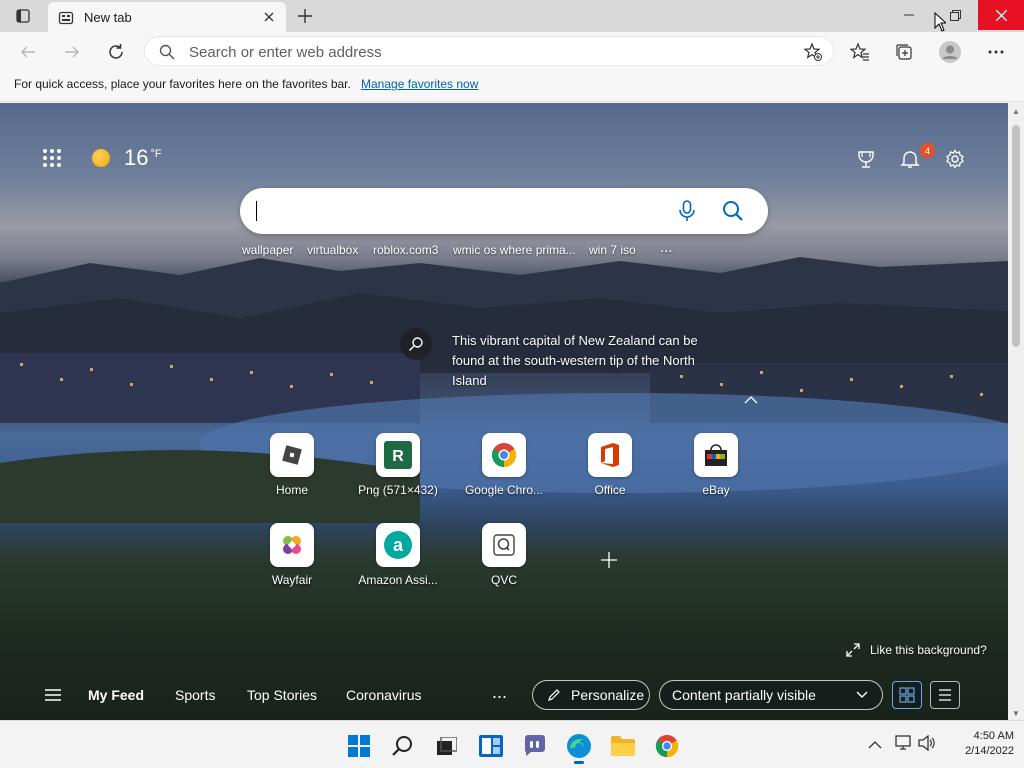  Describe the element at coordinates (167, 17) in the screenshot. I see `tab-new-tab: New tab` at that location.